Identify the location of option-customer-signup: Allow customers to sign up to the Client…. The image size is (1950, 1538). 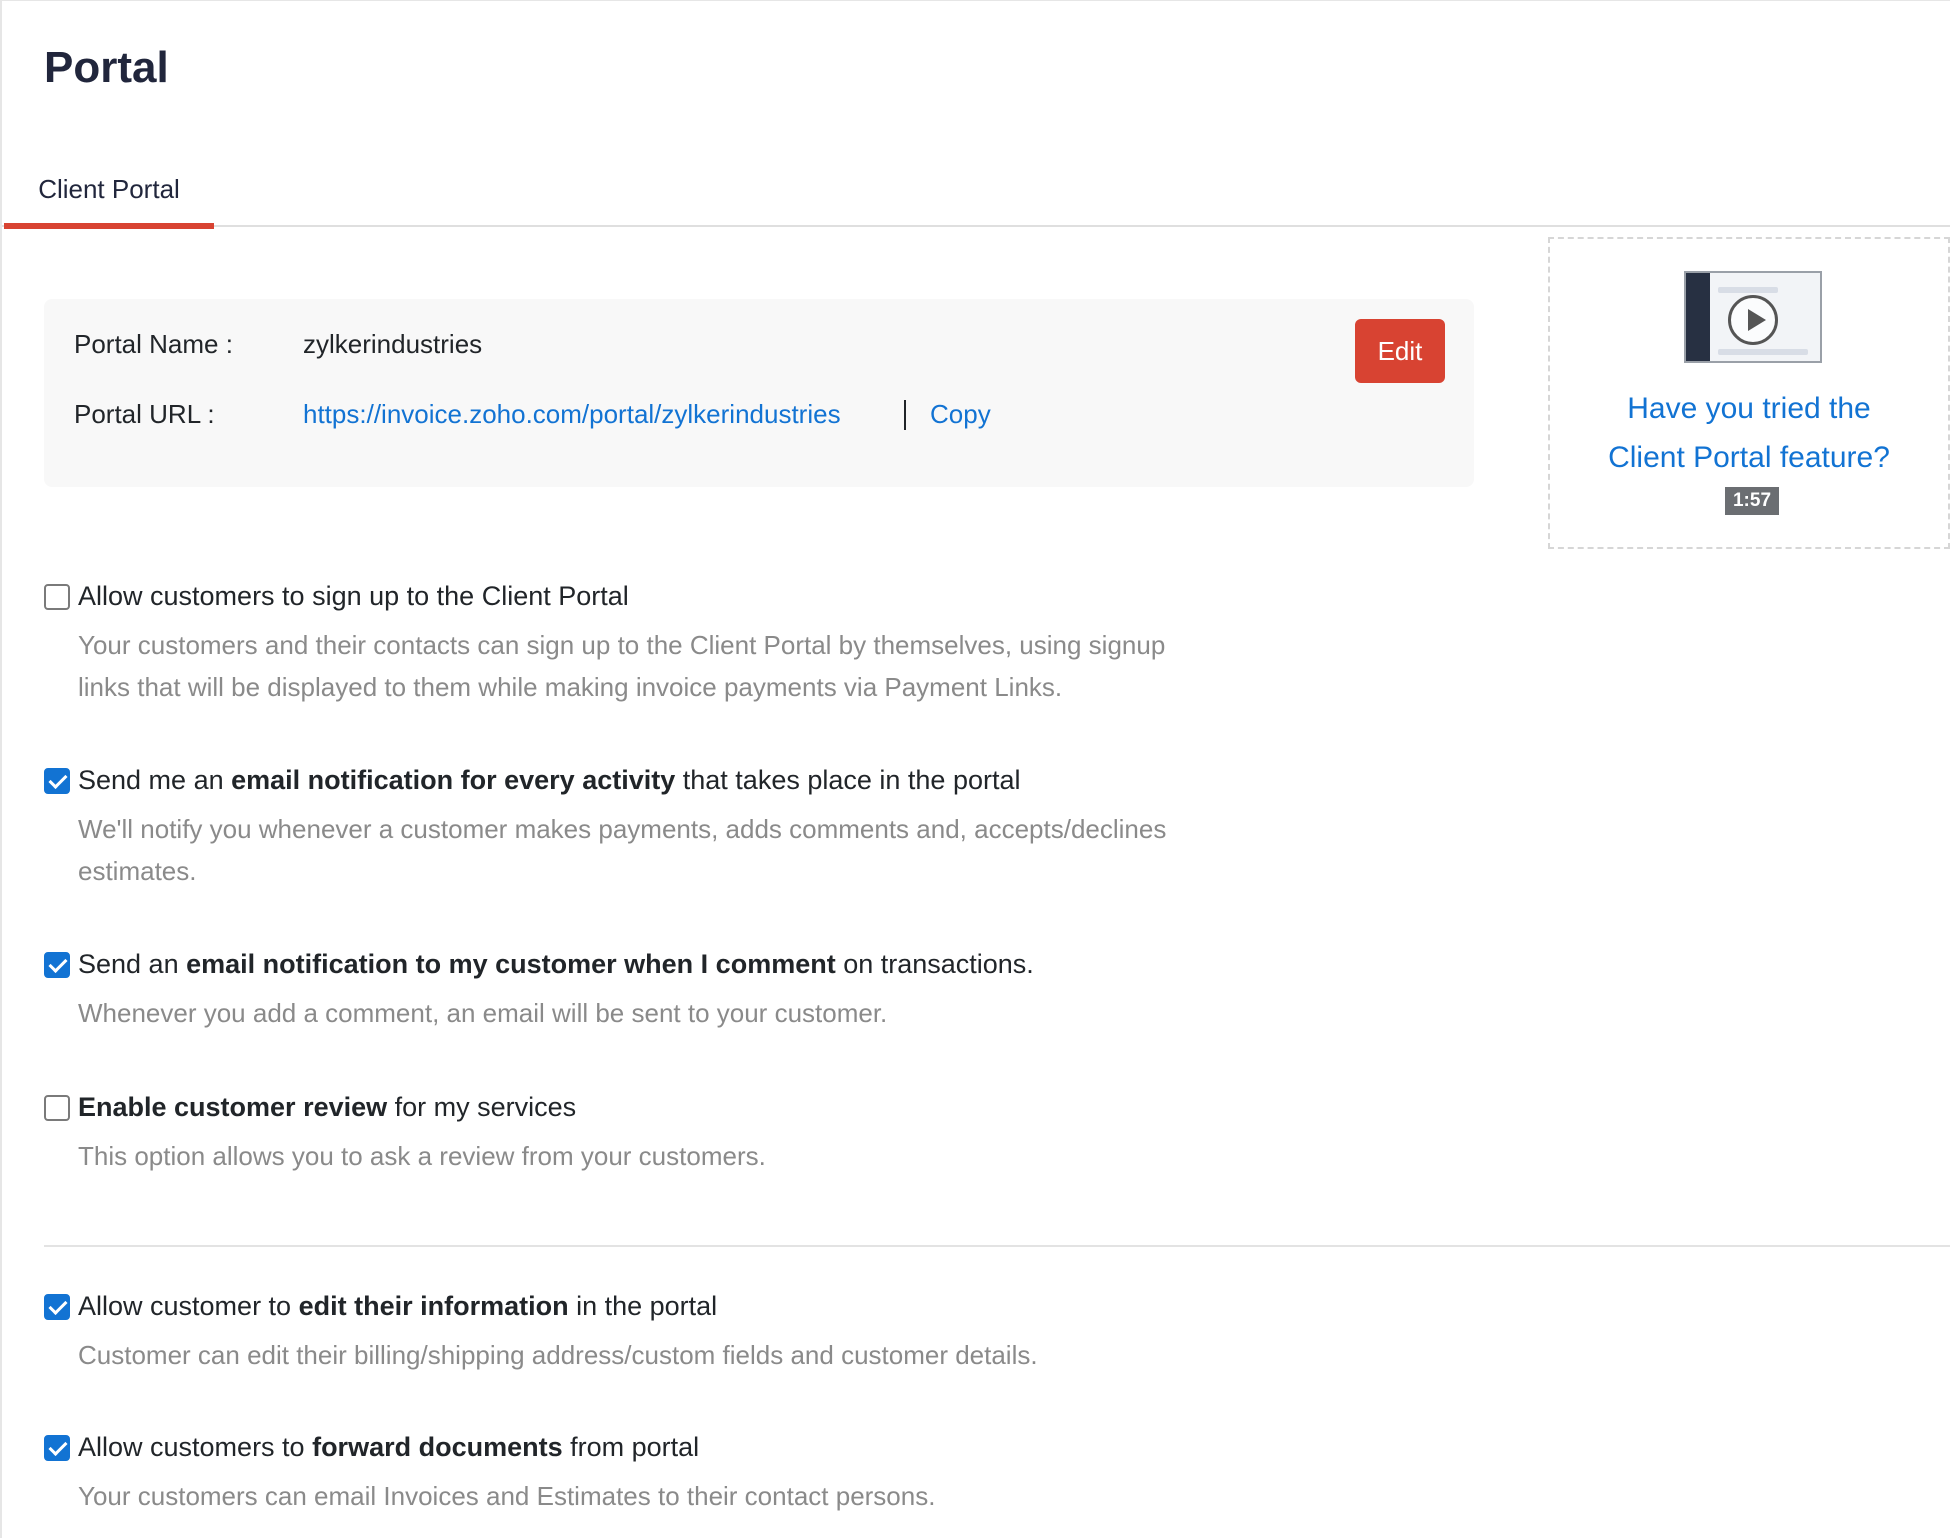
(844, 644).